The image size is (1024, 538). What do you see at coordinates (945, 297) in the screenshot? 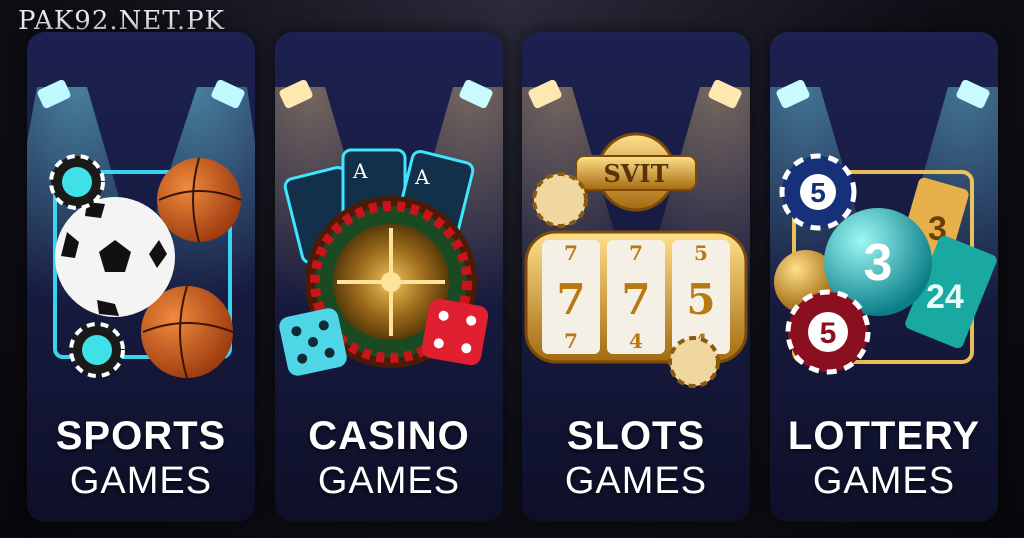
I see `ticket-number: 24` at bounding box center [945, 297].